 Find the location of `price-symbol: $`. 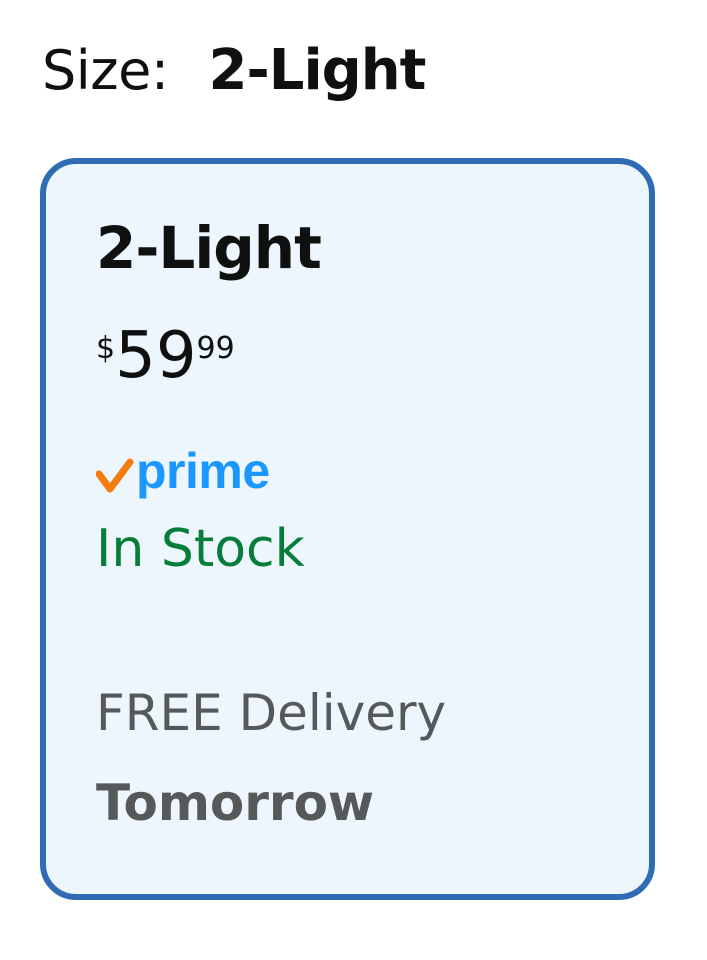

price-symbol: $ is located at coordinates (106, 348).